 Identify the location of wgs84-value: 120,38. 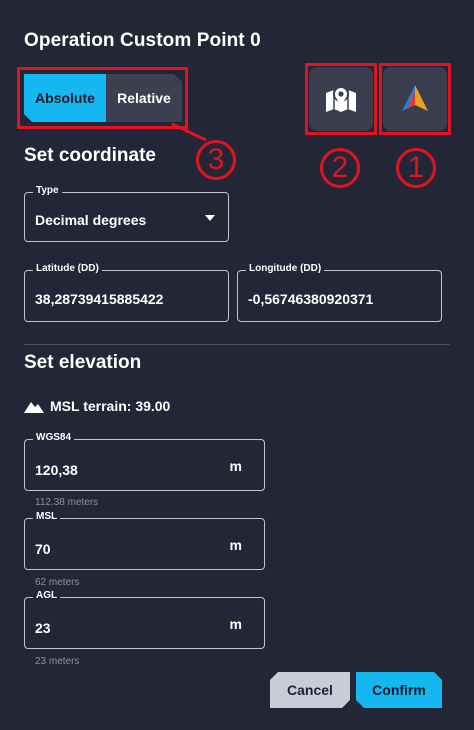
(56, 470).